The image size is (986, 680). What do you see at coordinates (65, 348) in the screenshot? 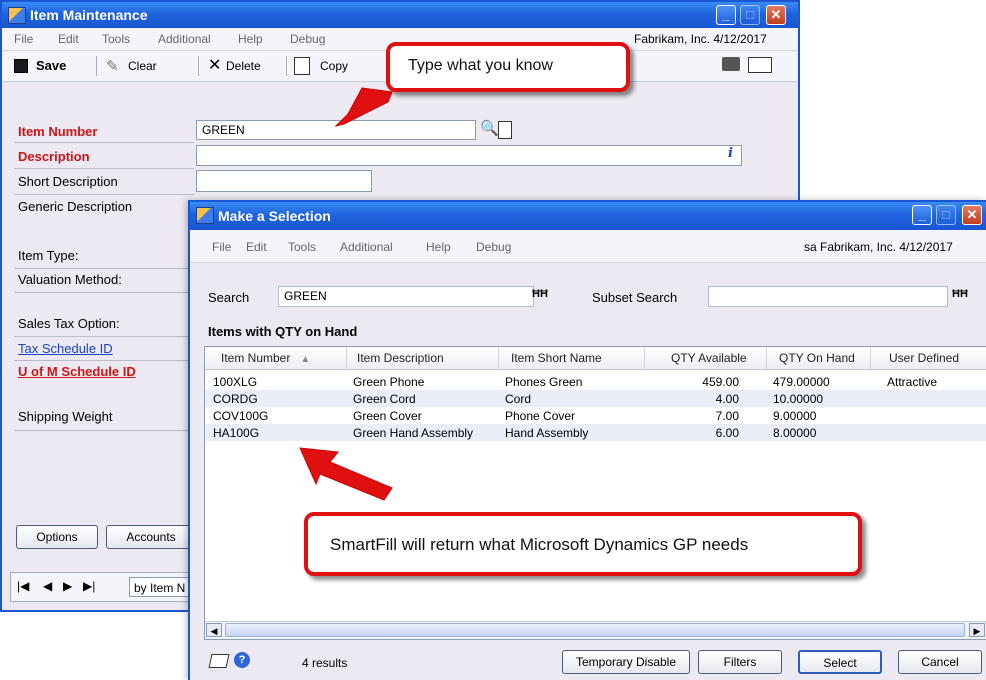
I see `tax-schedule-id-link: Tax Schedule ID` at bounding box center [65, 348].